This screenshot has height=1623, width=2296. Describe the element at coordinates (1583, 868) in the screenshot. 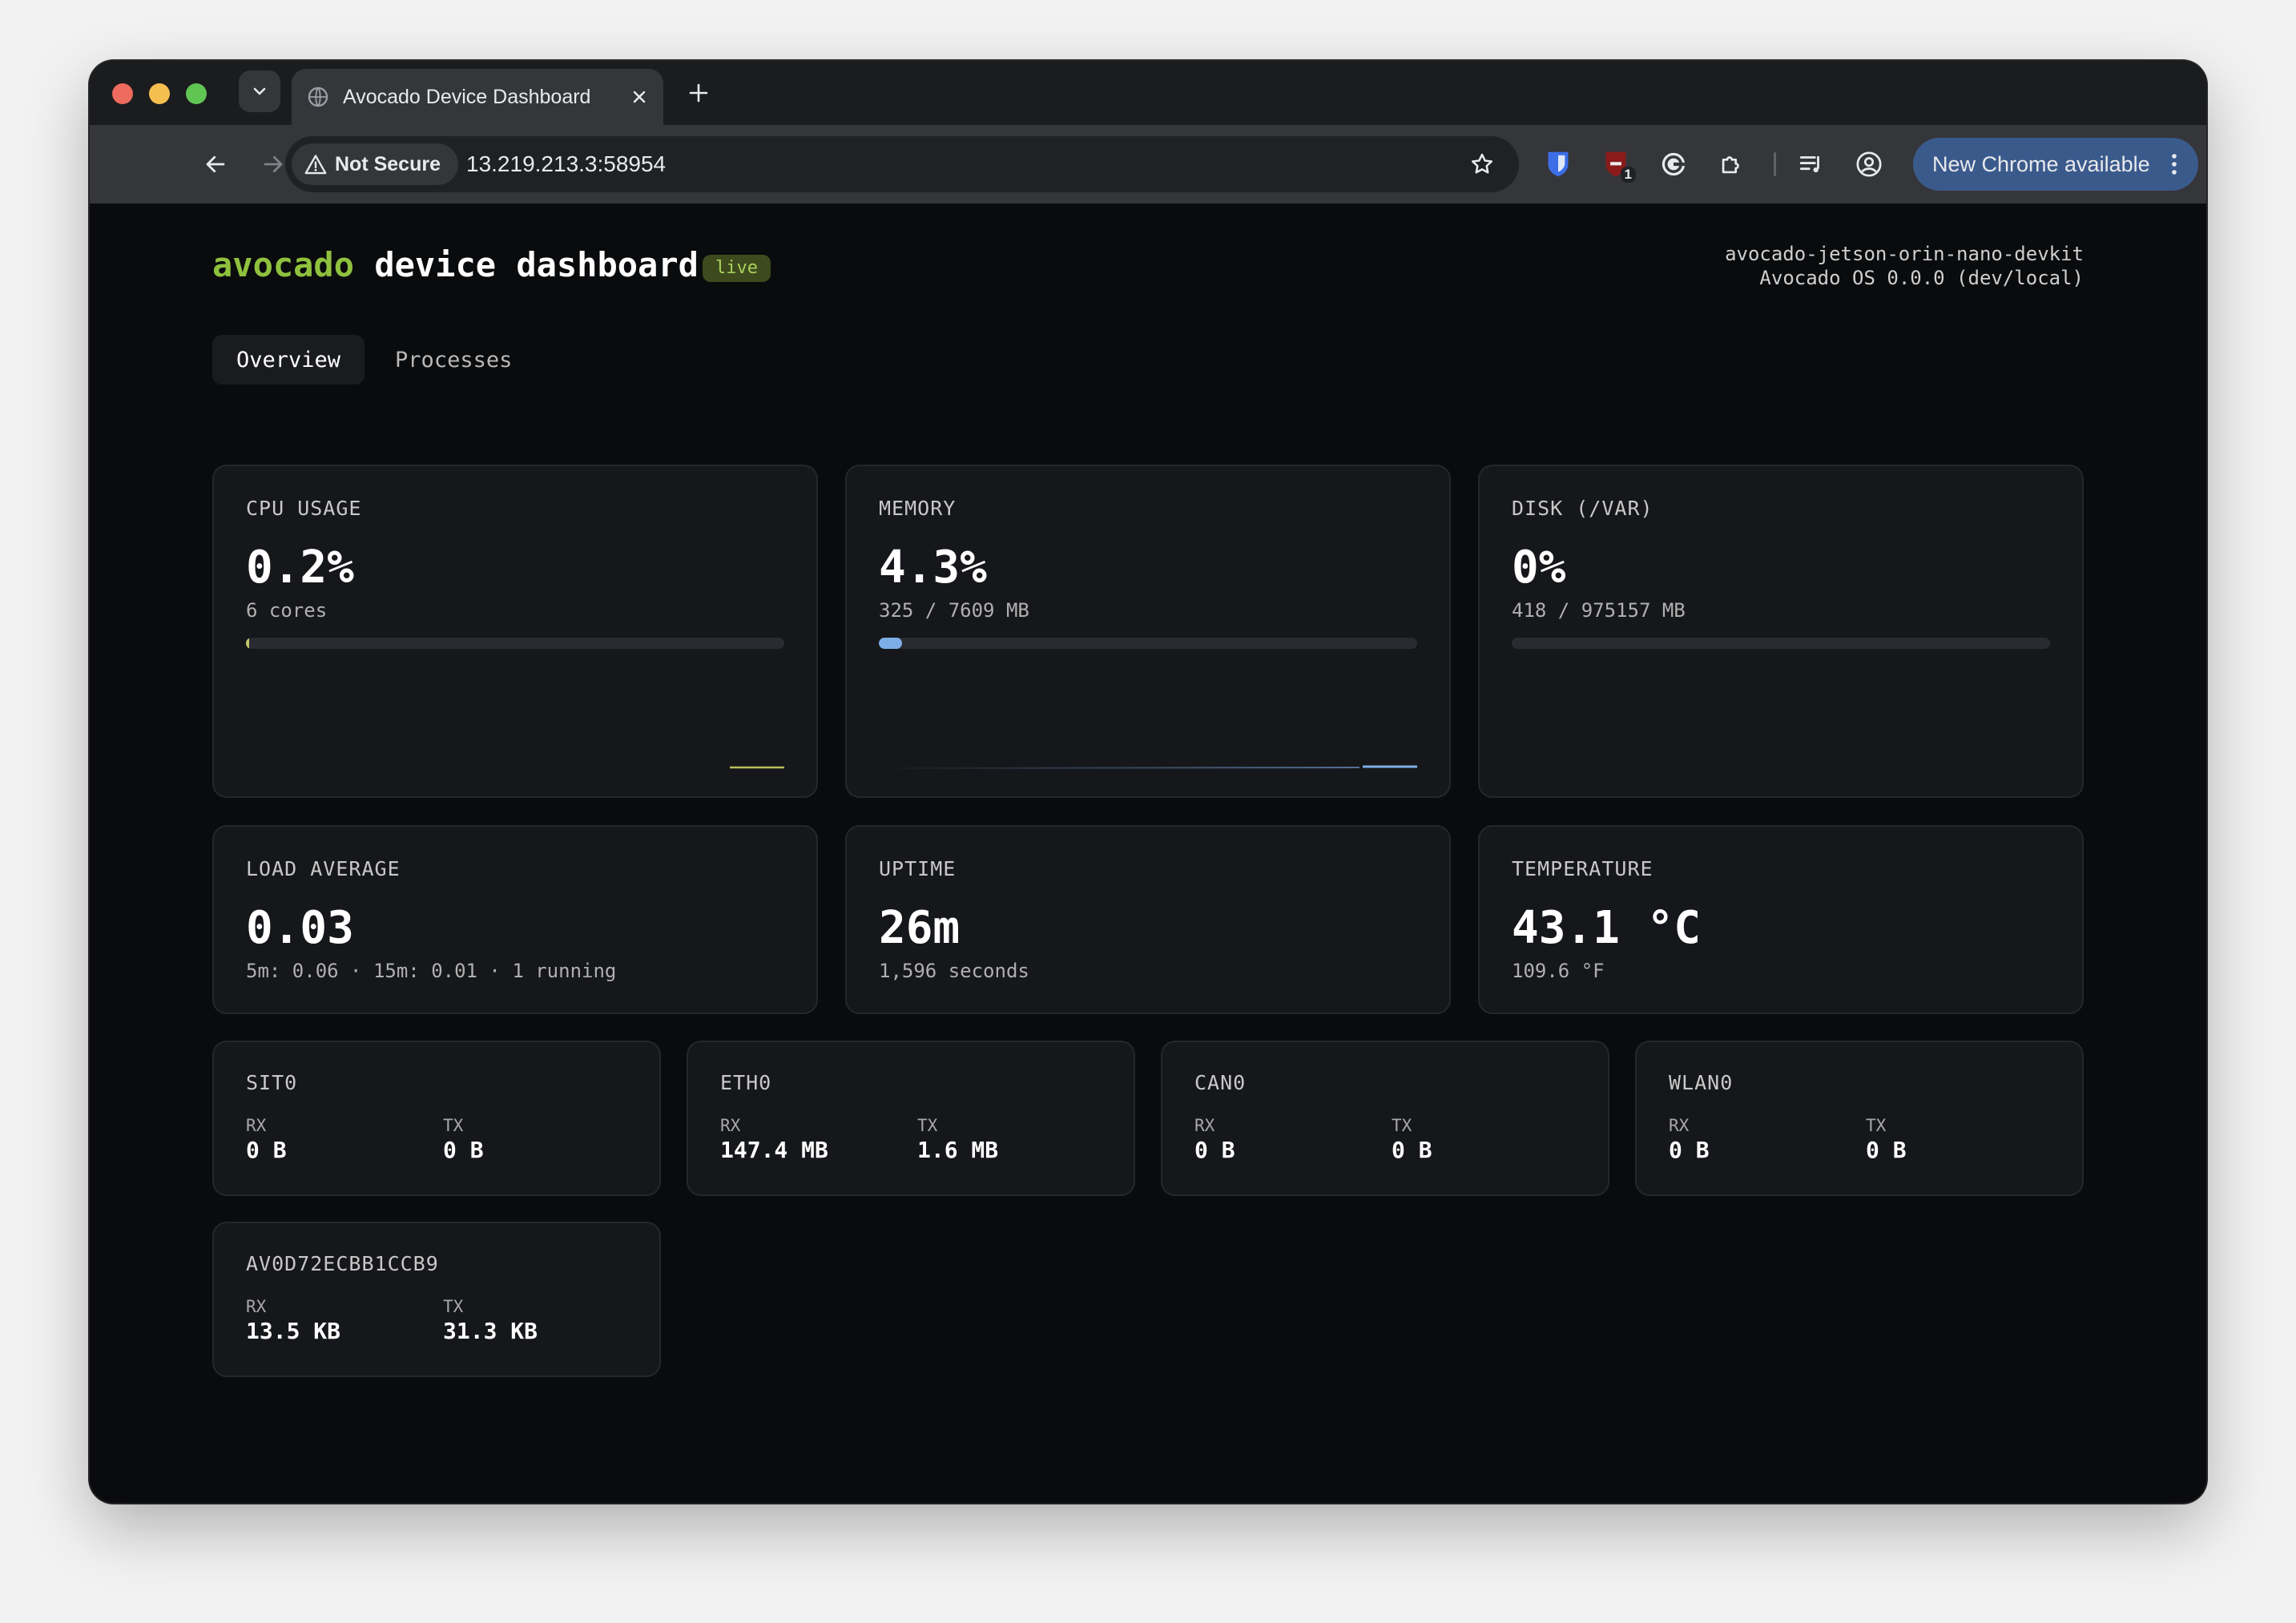

I see `temperature-label: TEMPERATURE` at that location.